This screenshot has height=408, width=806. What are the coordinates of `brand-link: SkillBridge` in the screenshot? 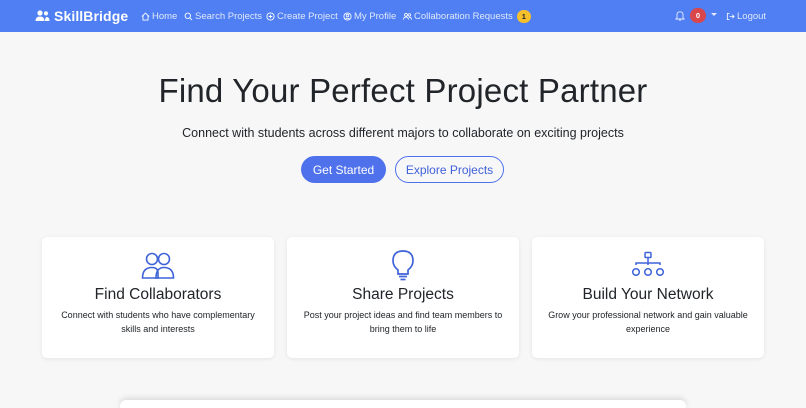 It's located at (81, 16).